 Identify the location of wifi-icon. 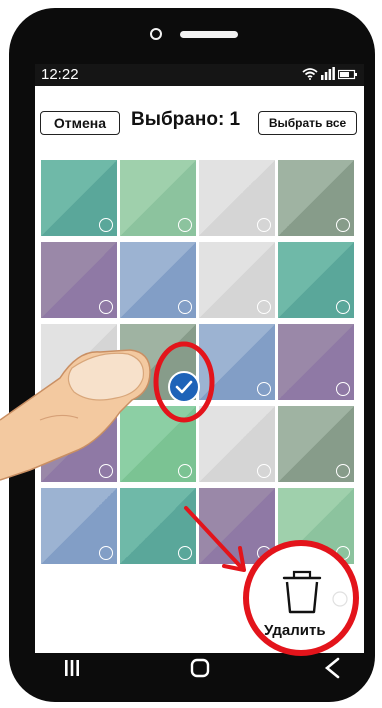
(310, 74).